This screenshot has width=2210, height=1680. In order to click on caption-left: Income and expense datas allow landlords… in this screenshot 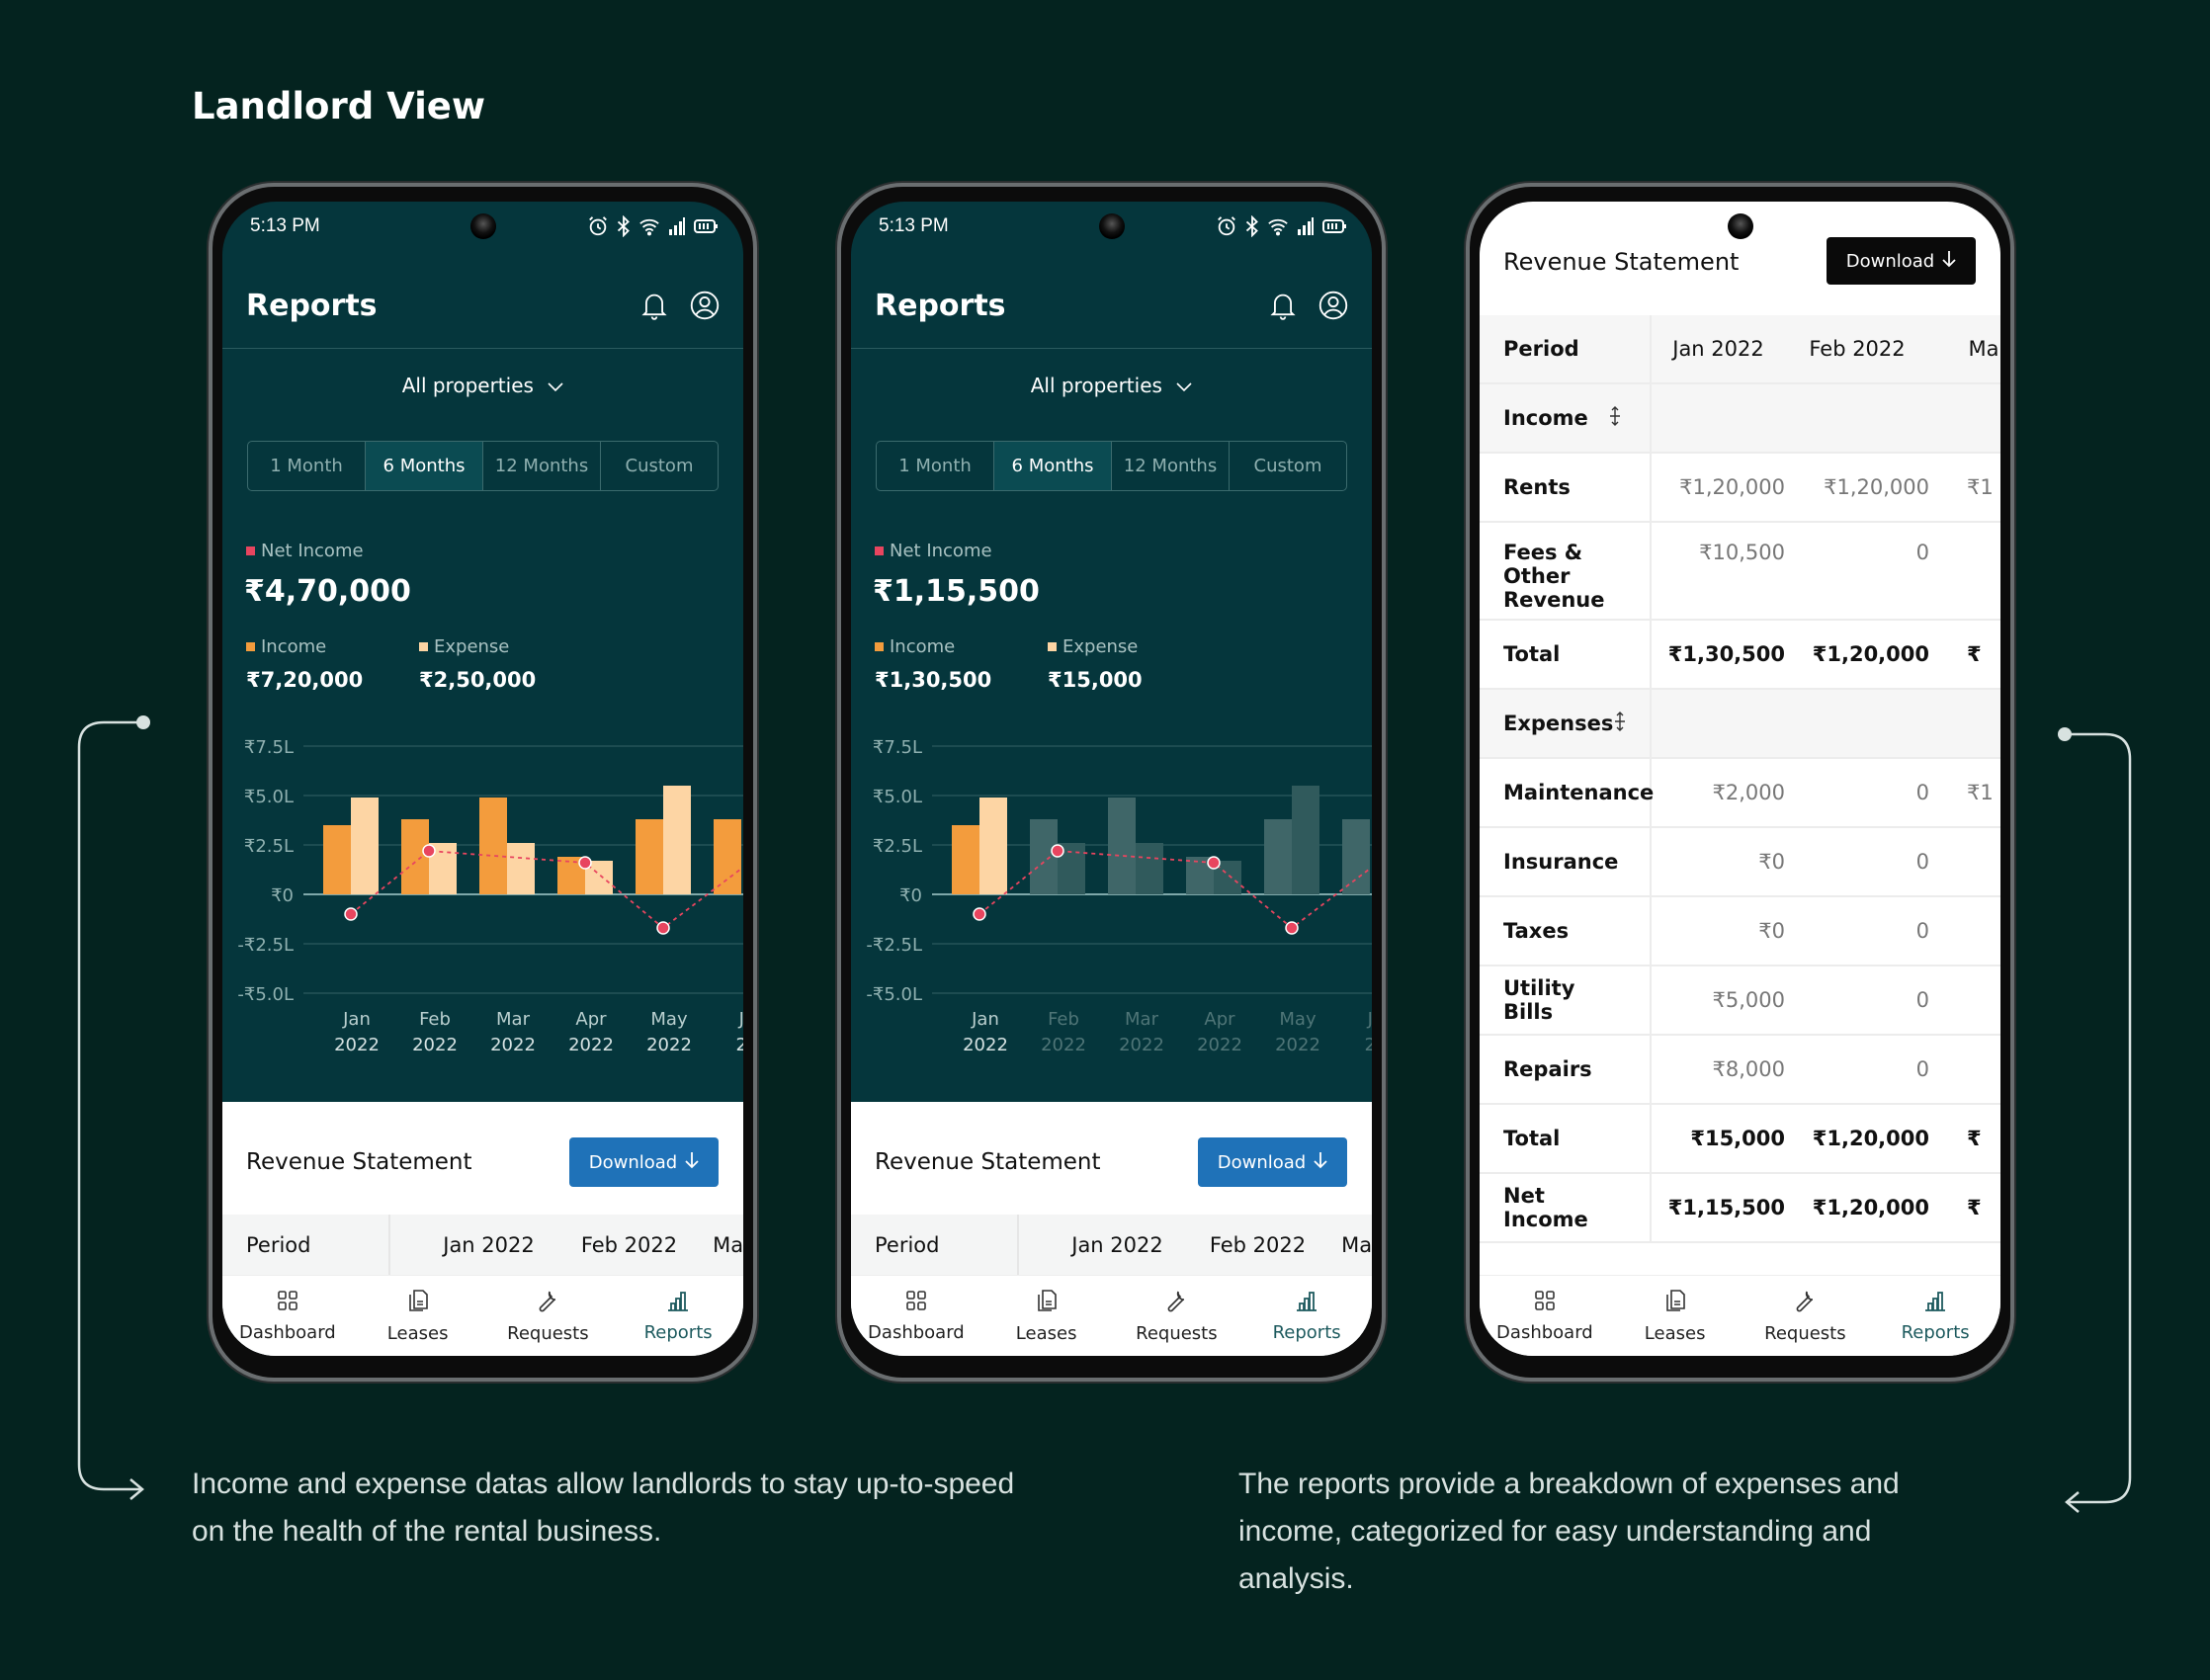, I will do `click(603, 1508)`.